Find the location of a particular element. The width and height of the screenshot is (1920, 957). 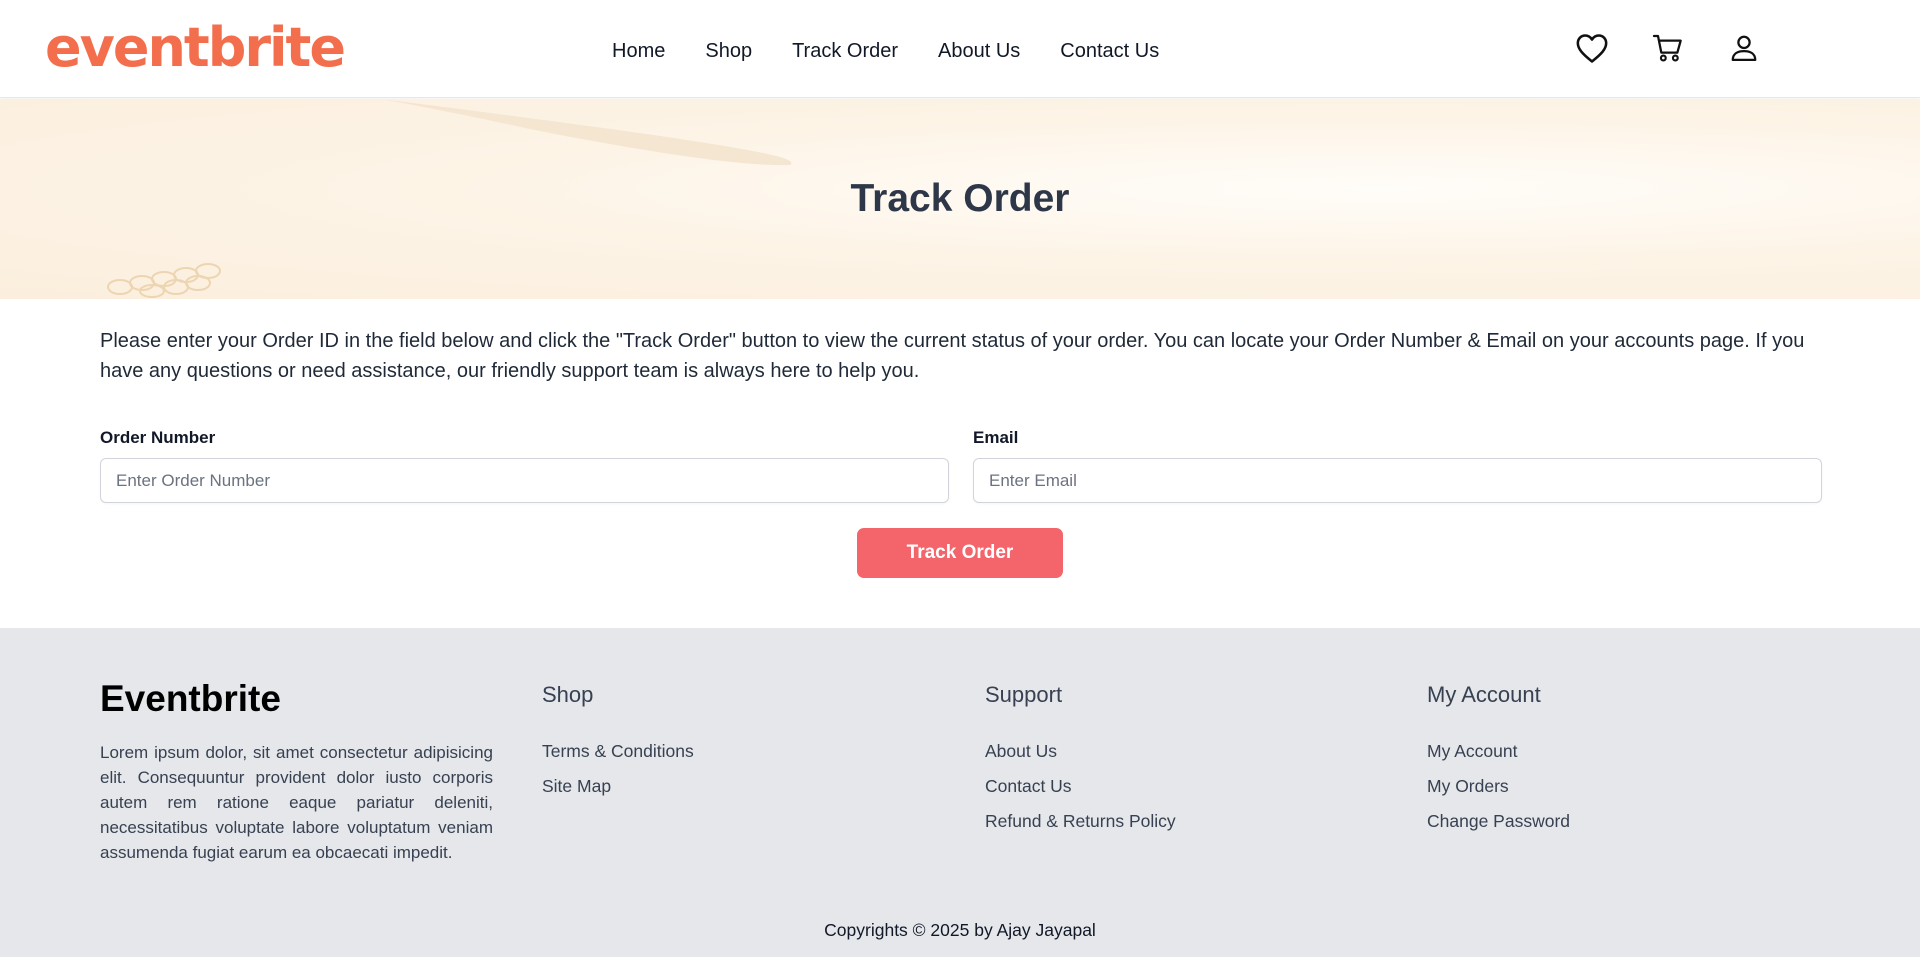

order-number-input is located at coordinates (524, 480).